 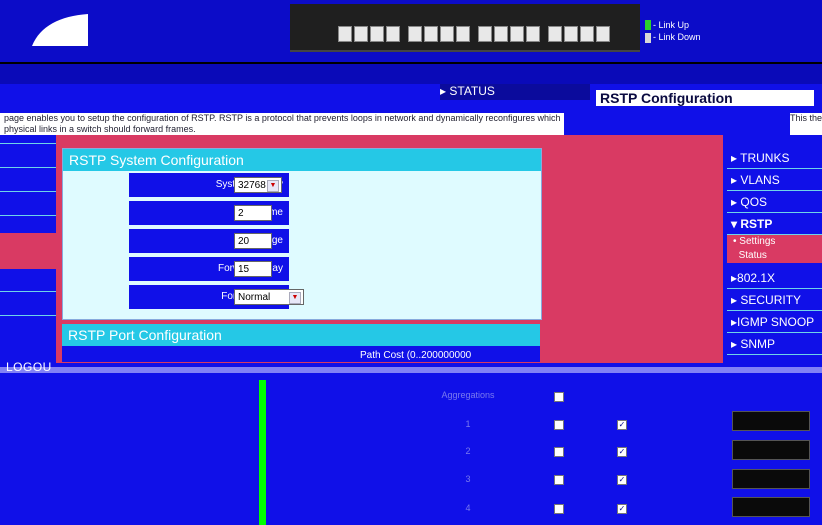 What do you see at coordinates (468, 395) in the screenshot?
I see `port-label-aggregations: Aggregations` at bounding box center [468, 395].